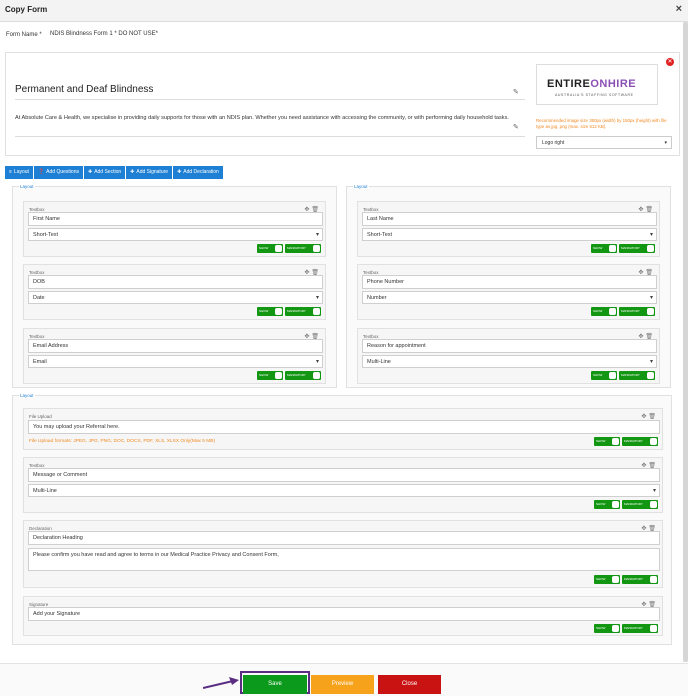 This screenshot has height=696, width=688. Describe the element at coordinates (679, 9) in the screenshot. I see `close-icon: ×` at that location.